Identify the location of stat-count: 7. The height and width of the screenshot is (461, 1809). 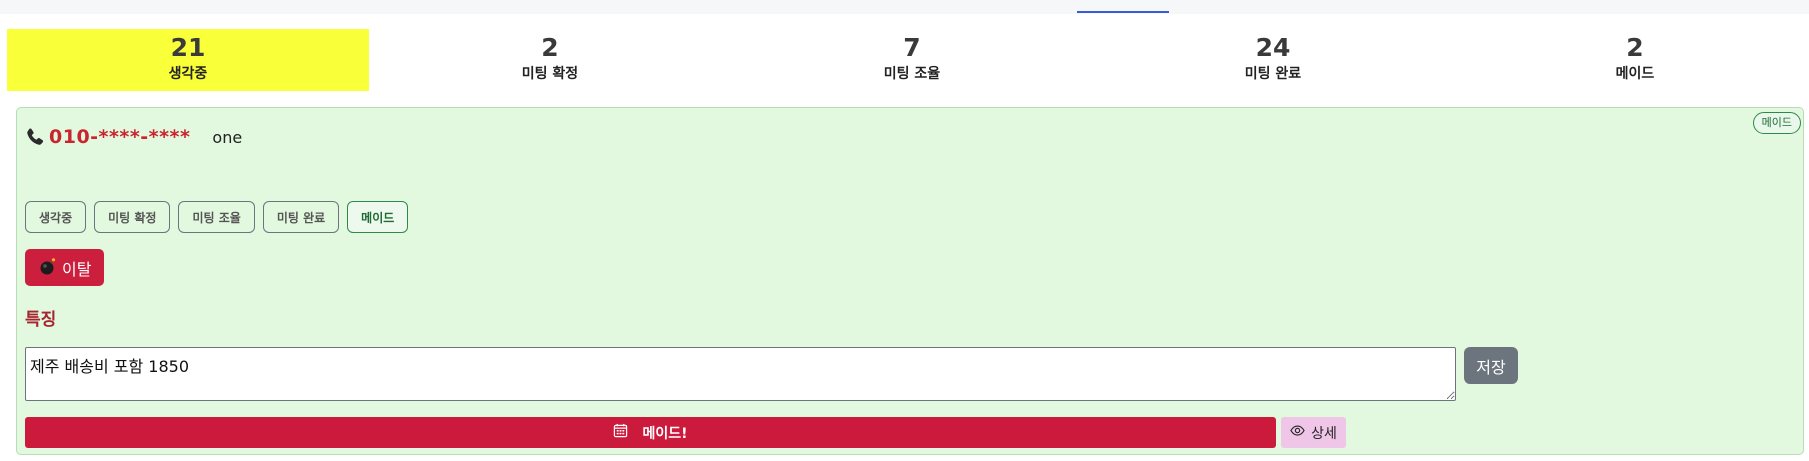
(912, 47).